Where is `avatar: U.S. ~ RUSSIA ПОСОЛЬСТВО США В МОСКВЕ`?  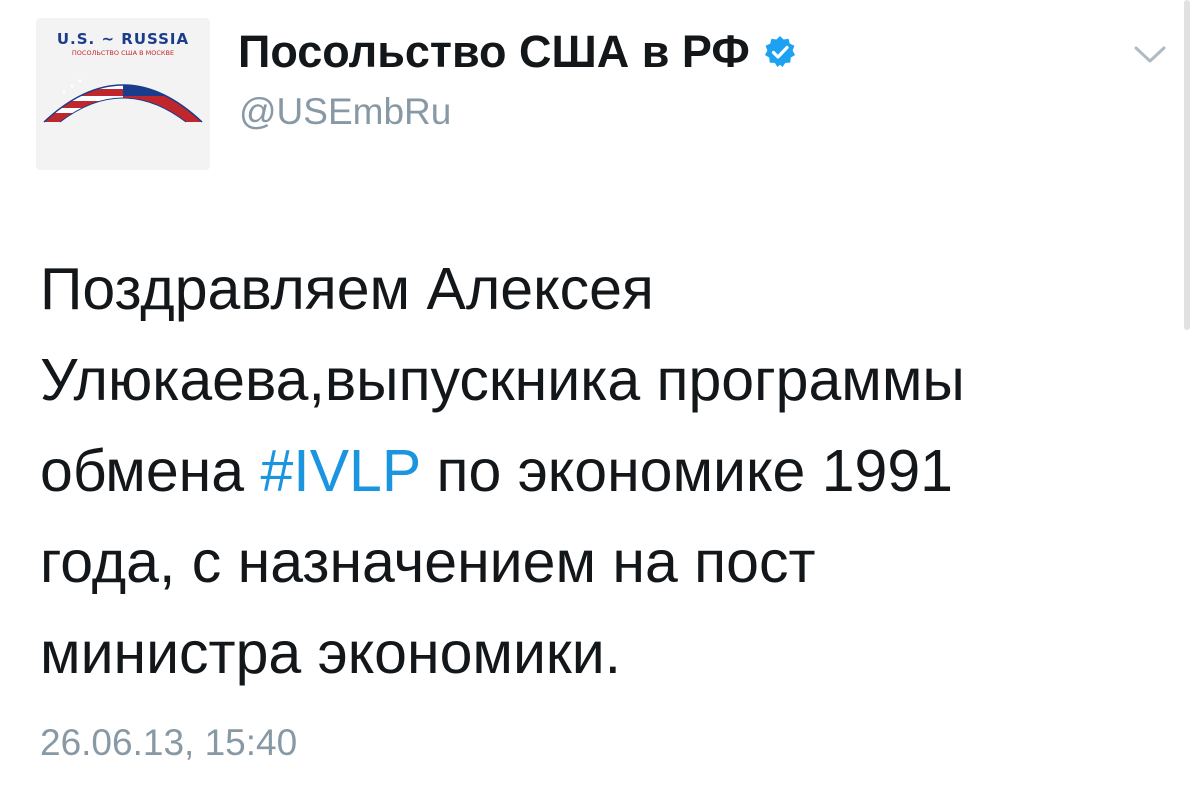 avatar: U.S. ~ RUSSIA ПОСОЛЬСТВО США В МОСКВЕ is located at coordinates (123, 94).